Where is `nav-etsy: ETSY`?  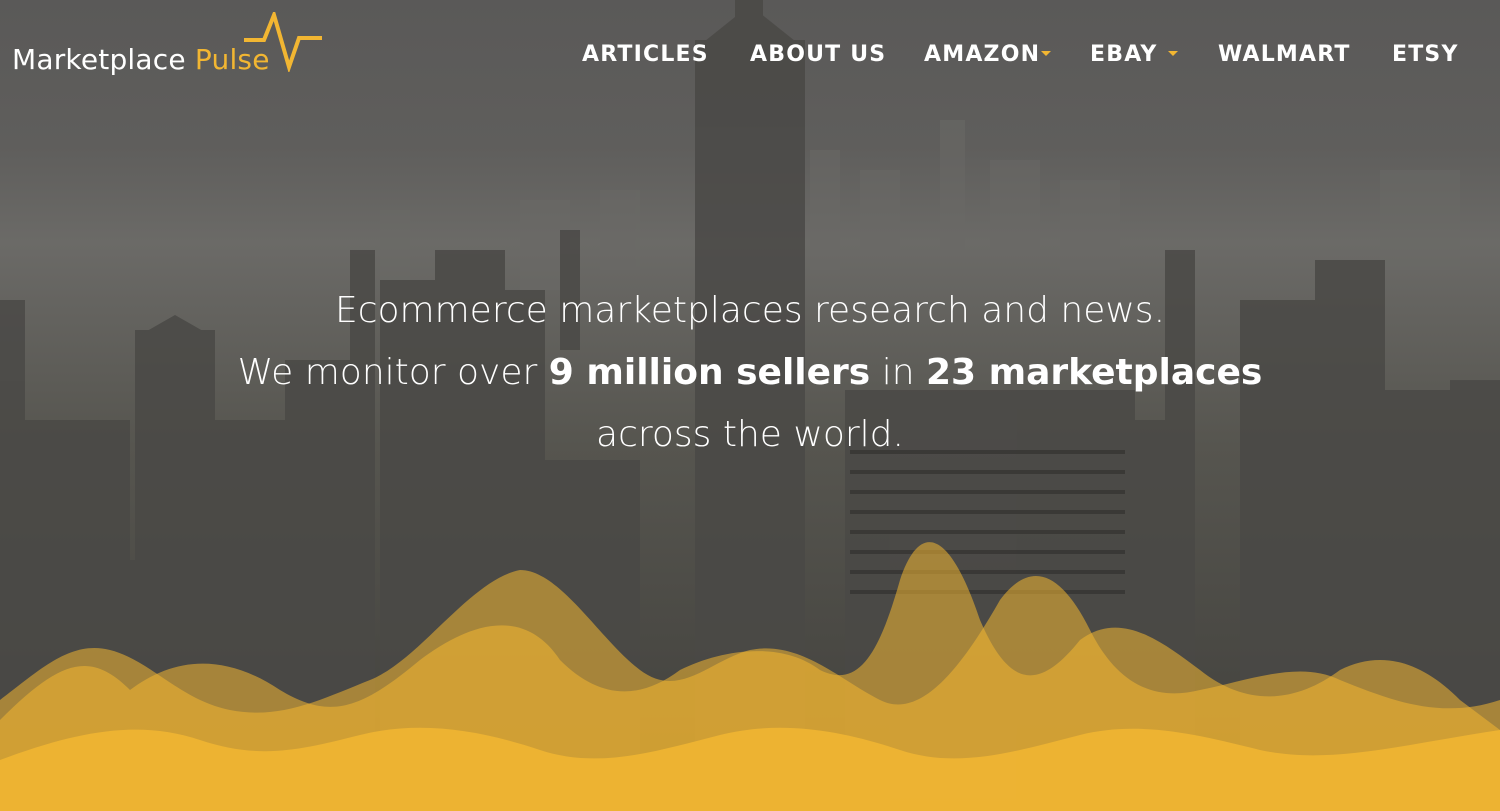 nav-etsy: ETSY is located at coordinates (1425, 54).